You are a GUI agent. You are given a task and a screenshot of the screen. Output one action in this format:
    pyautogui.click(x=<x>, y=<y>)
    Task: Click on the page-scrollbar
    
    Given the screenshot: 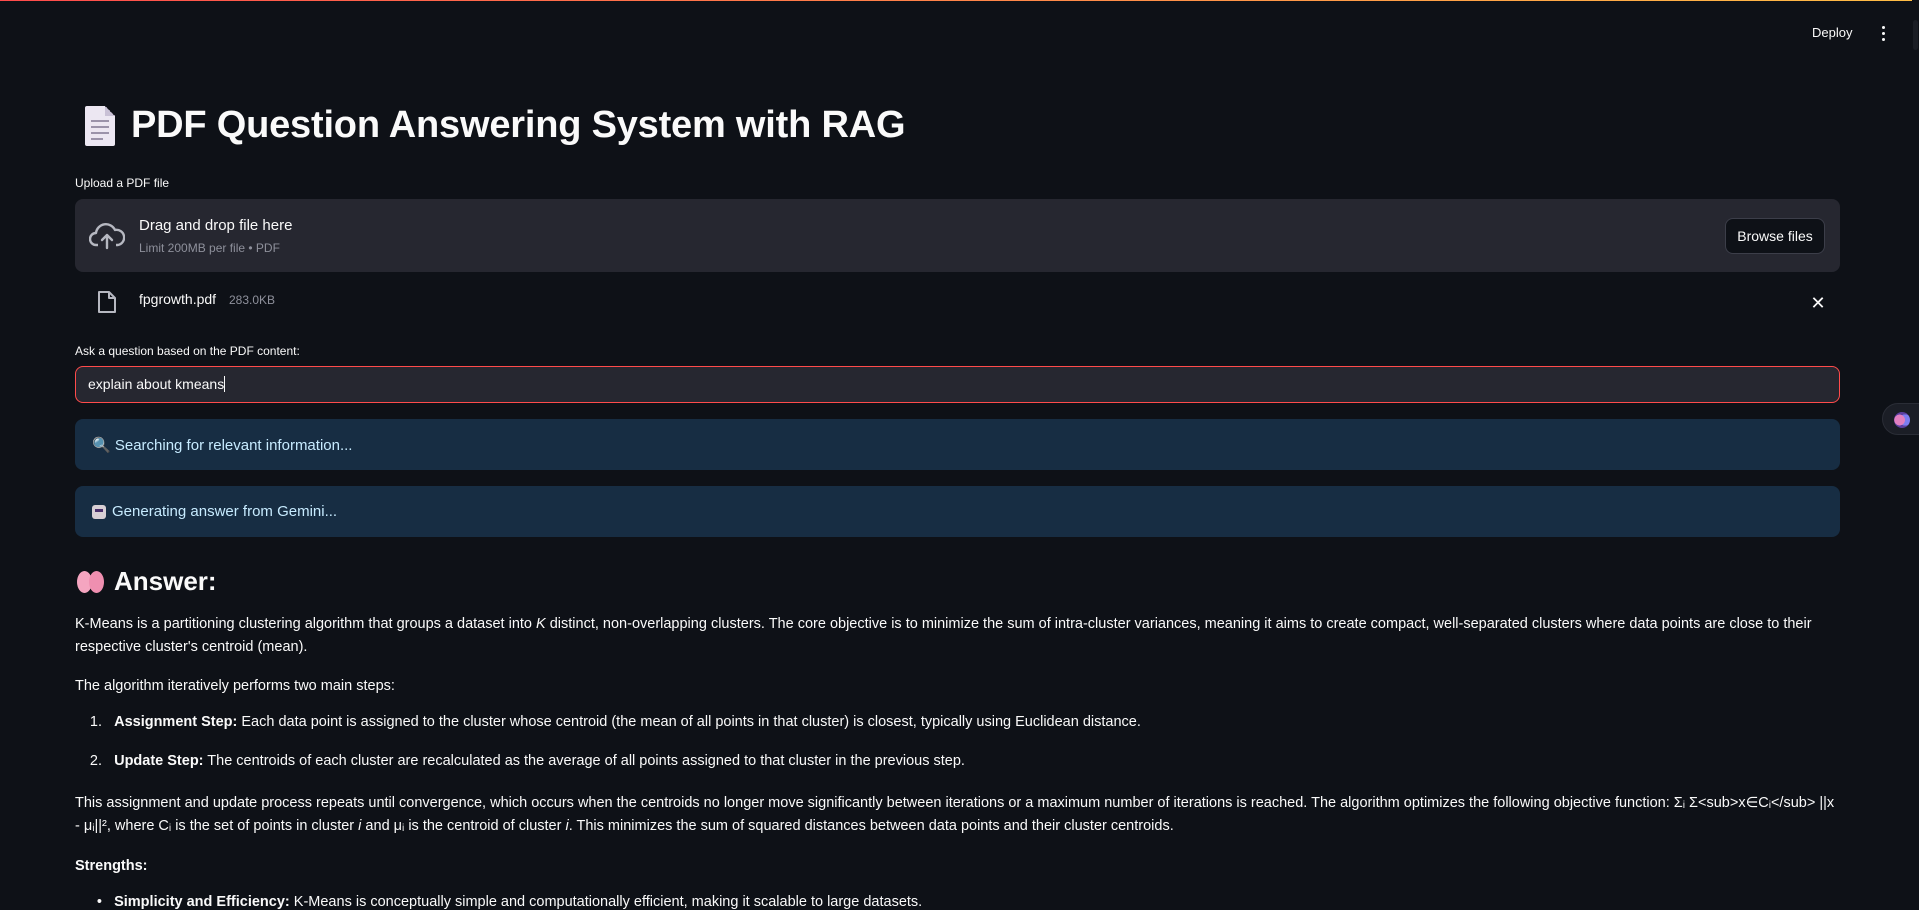 What is the action you would take?
    pyautogui.click(x=1915, y=453)
    